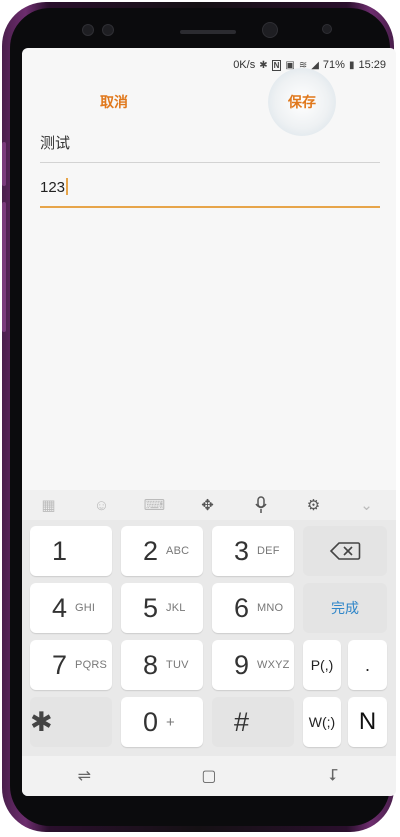 The image size is (400, 837). What do you see at coordinates (162, 665) in the screenshot?
I see `key-8: 8 TUV` at bounding box center [162, 665].